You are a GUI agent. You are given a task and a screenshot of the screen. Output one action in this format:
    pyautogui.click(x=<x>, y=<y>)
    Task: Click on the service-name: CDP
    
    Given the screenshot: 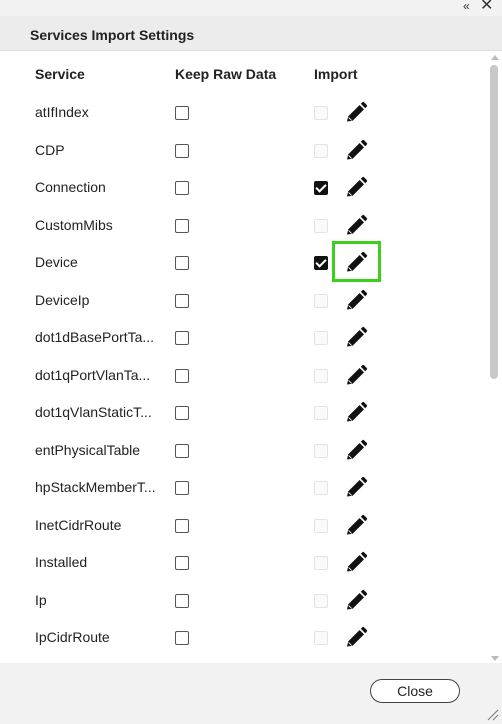 What is the action you would take?
    pyautogui.click(x=50, y=149)
    